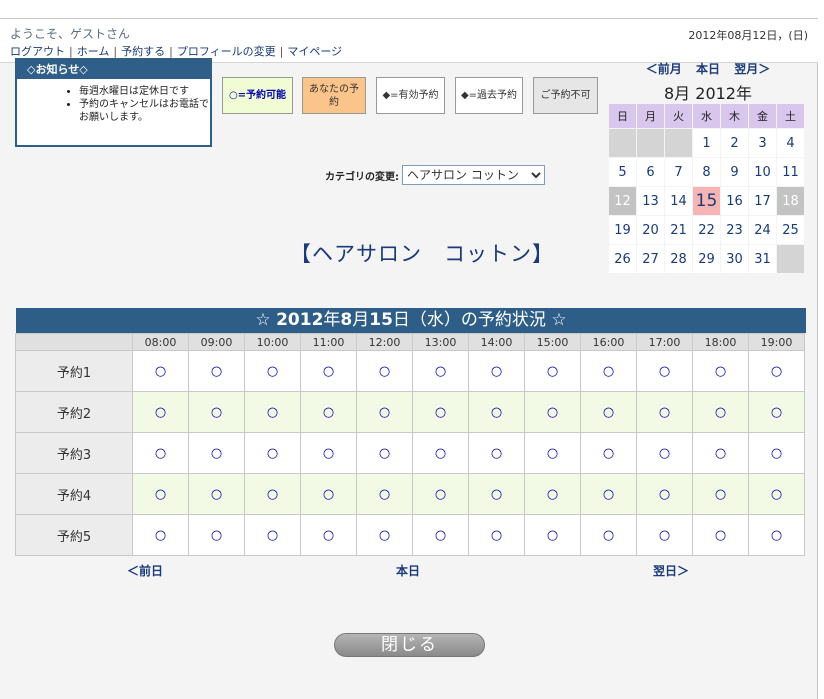 The image size is (824, 699). What do you see at coordinates (622, 172) in the screenshot?
I see `calendar-day: 5` at bounding box center [622, 172].